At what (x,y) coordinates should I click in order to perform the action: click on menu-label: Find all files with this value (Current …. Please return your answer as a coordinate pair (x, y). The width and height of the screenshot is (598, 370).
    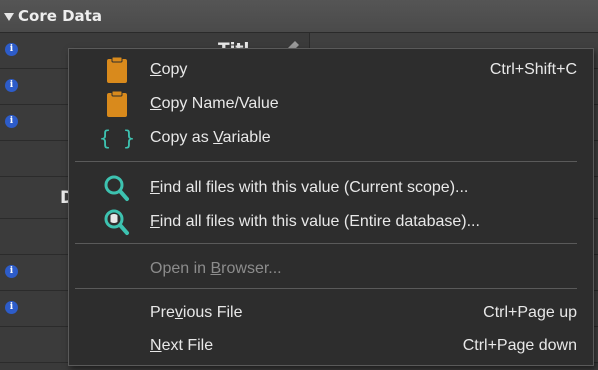
    Looking at the image, I should click on (309, 187).